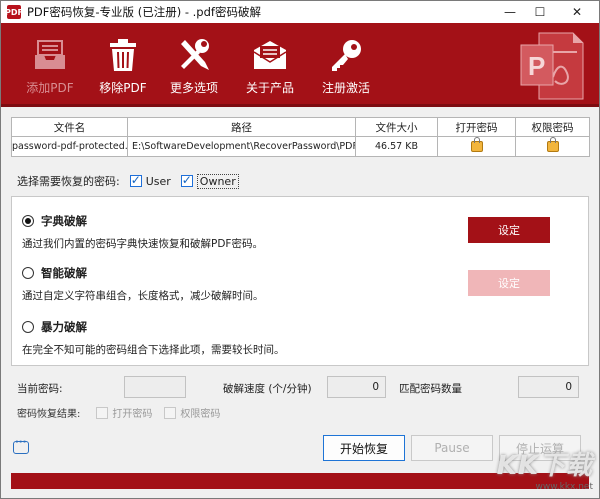  Describe the element at coordinates (345, 88) in the screenshot. I see `register-activate-label: 注册激活` at that location.